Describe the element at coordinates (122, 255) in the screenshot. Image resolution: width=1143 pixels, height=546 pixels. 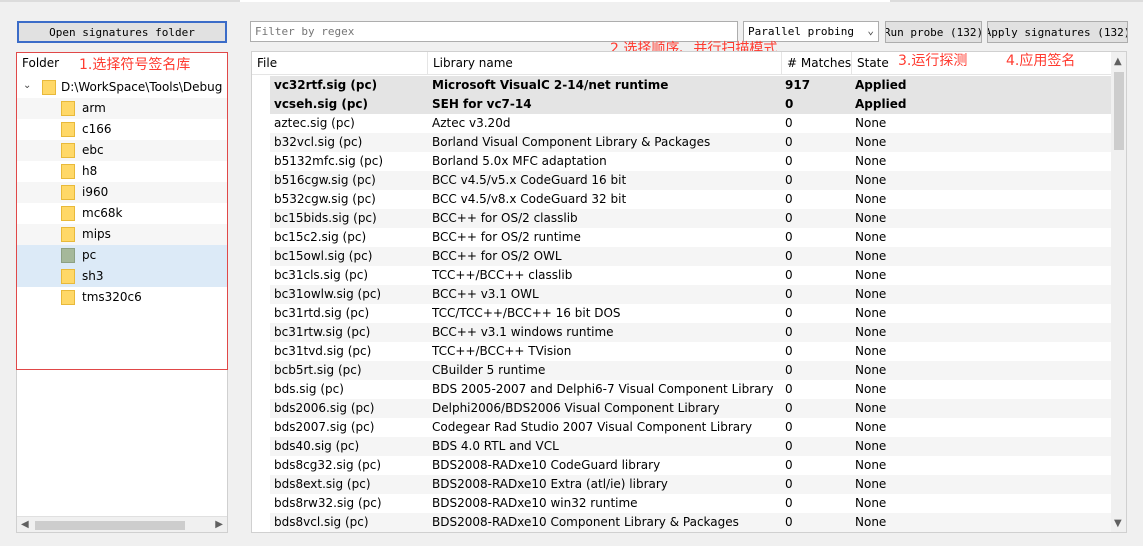
I see `tree-item-7: pc` at that location.